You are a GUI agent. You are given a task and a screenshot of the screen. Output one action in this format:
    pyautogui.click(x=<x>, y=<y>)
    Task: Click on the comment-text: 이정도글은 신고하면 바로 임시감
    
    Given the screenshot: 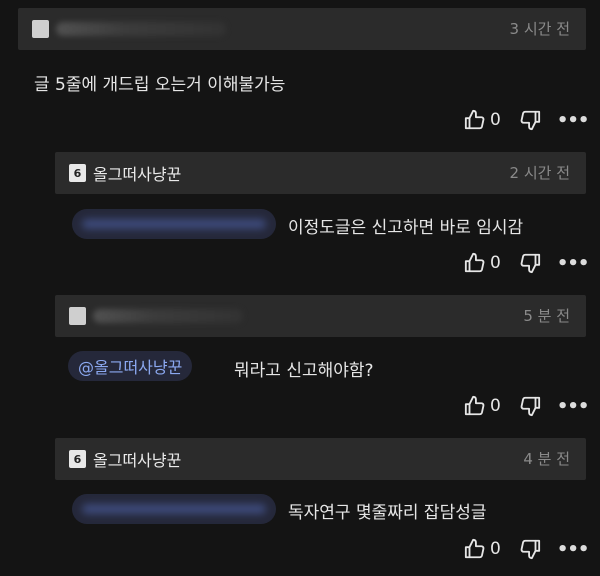 What is the action you would take?
    pyautogui.click(x=406, y=228)
    